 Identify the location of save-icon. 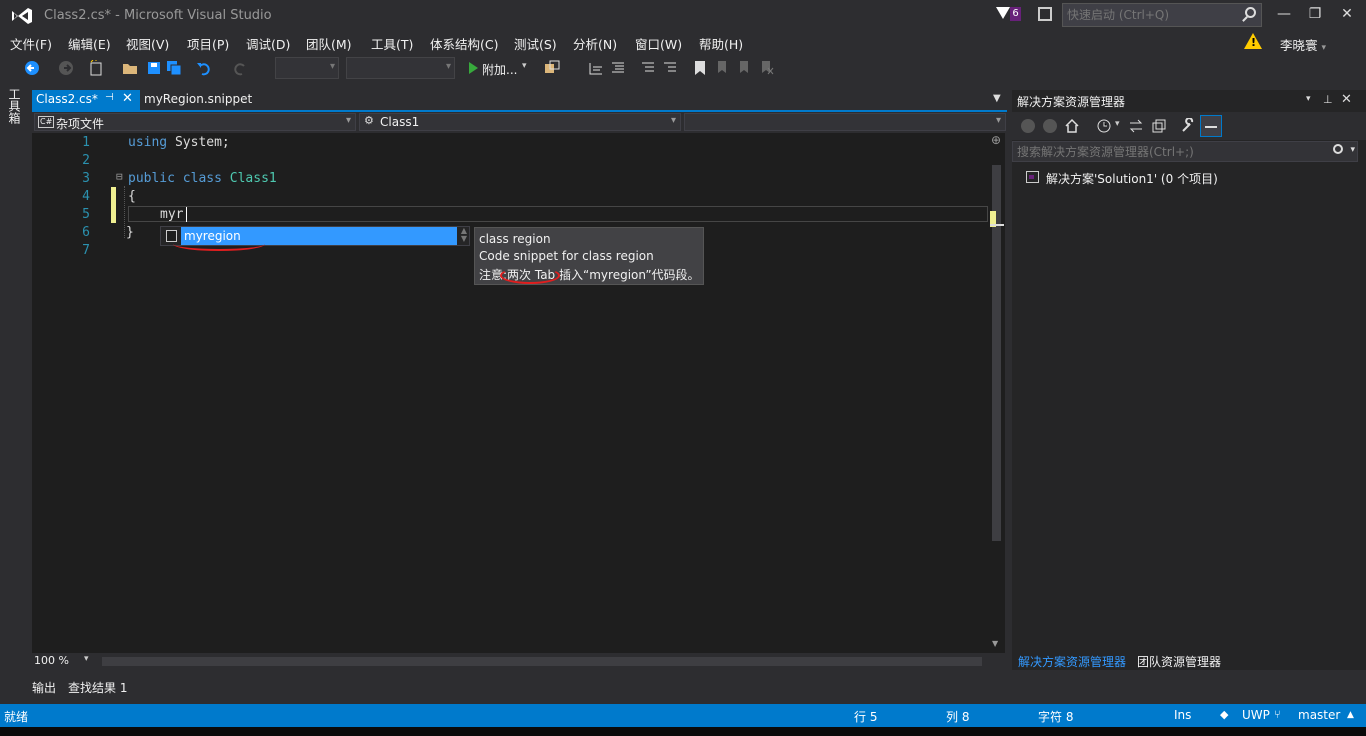
(154, 68).